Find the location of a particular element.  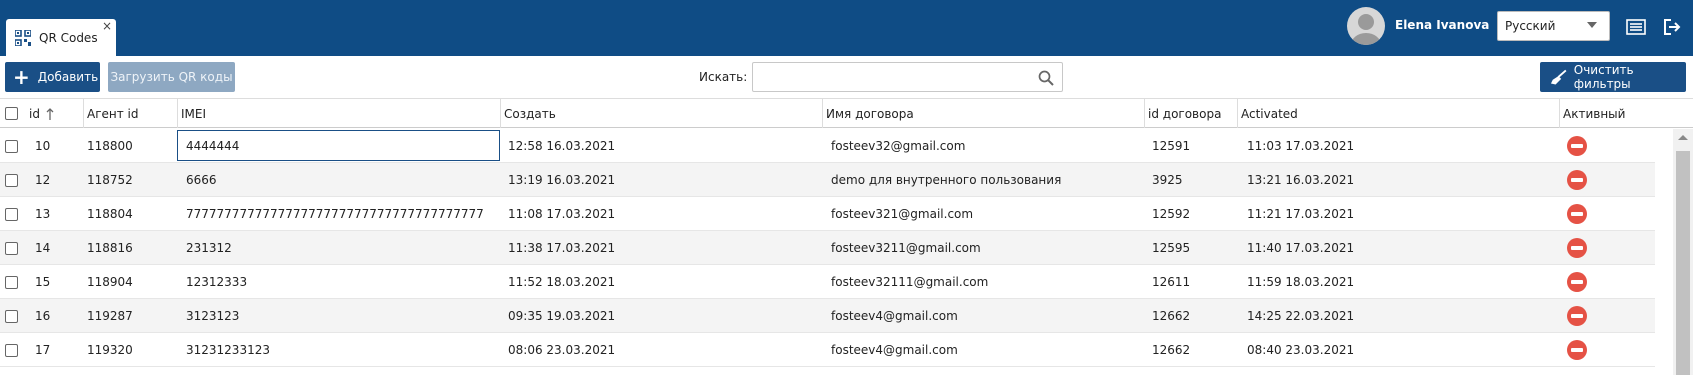

cell-contract-id: 12611 is located at coordinates (1171, 282).